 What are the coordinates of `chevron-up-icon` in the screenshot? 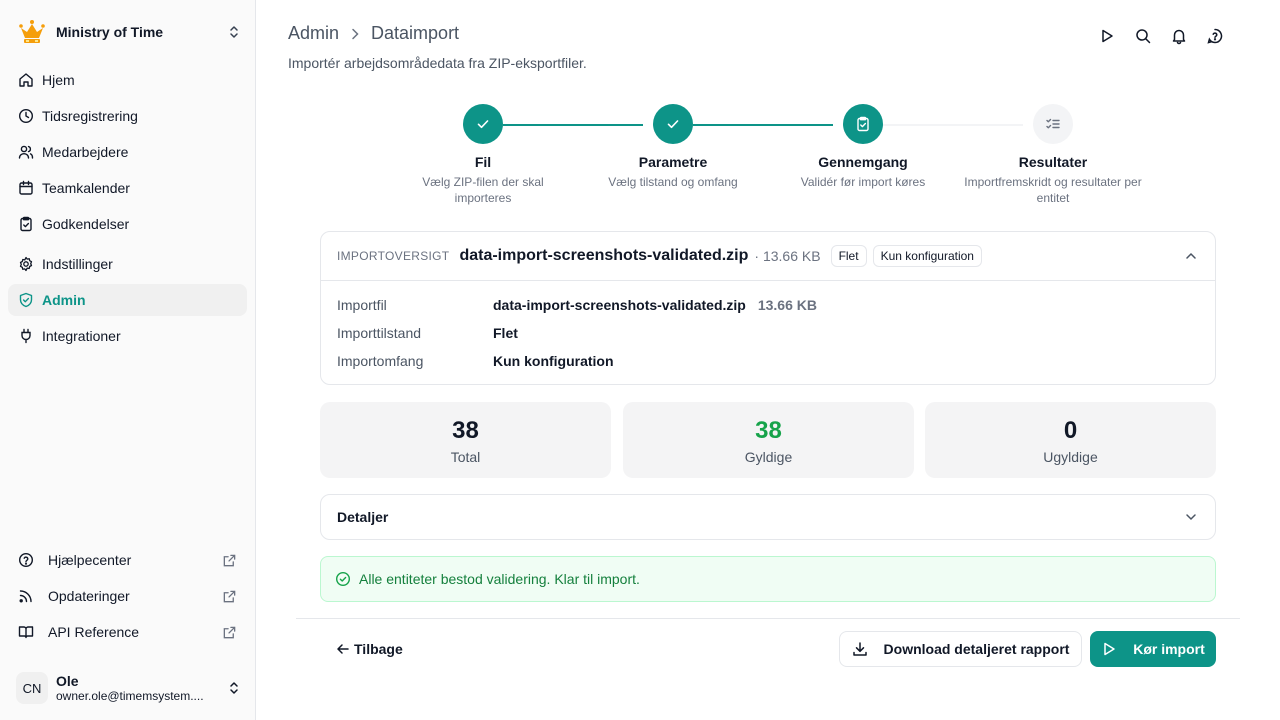 It's located at (1191, 255).